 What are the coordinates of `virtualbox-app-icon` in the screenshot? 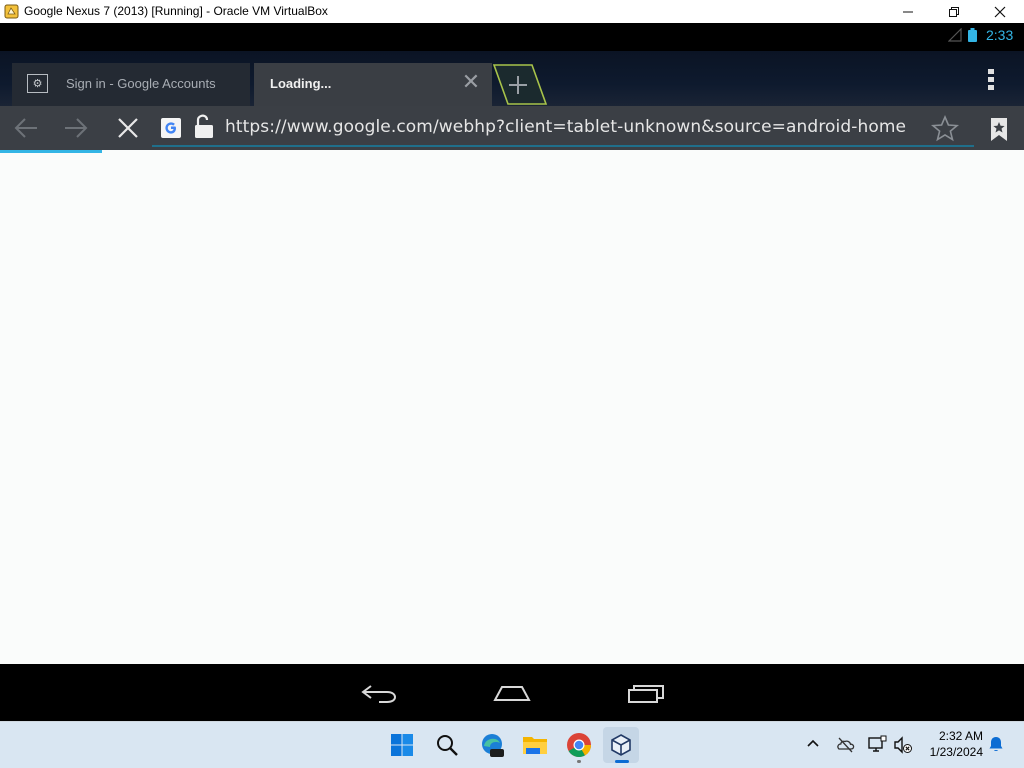 It's located at (11, 11).